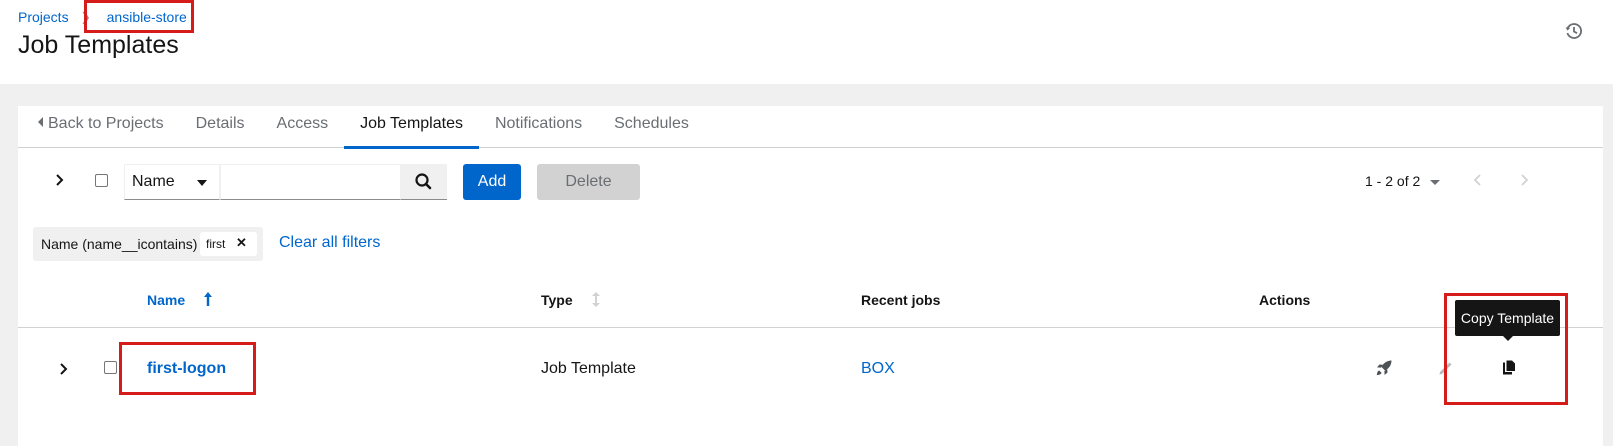 This screenshot has width=1613, height=446. What do you see at coordinates (98, 45) in the screenshot?
I see `page-title: Job Templates` at bounding box center [98, 45].